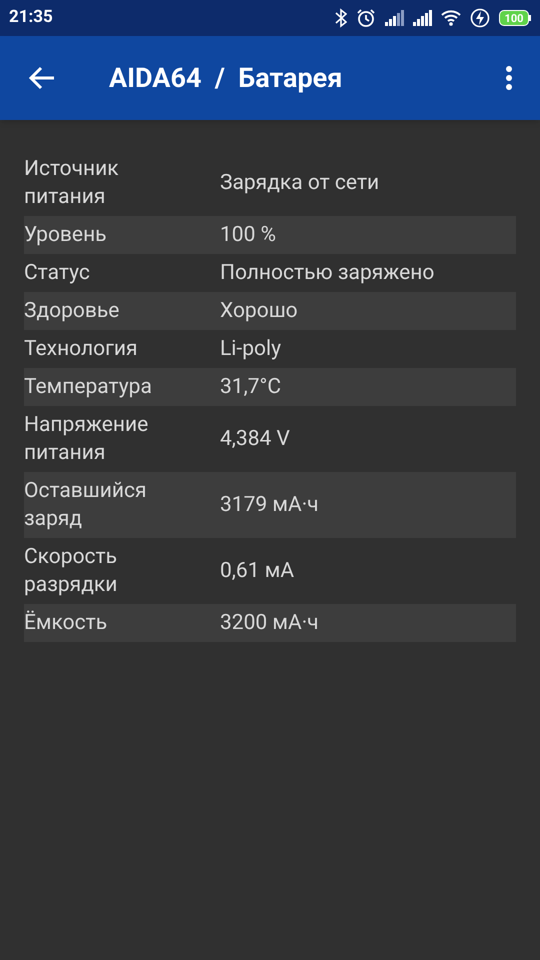  I want to click on app-title: AIDA64 / Батарея, so click(225, 78).